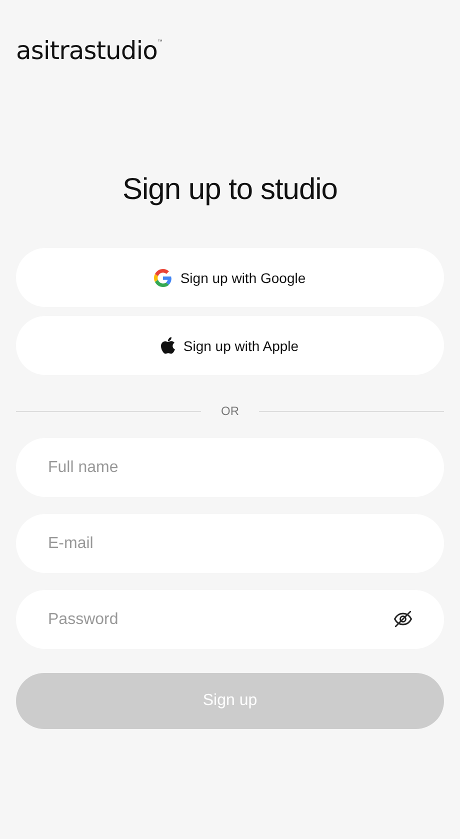 This screenshot has height=839, width=460. I want to click on google-icon, so click(163, 277).